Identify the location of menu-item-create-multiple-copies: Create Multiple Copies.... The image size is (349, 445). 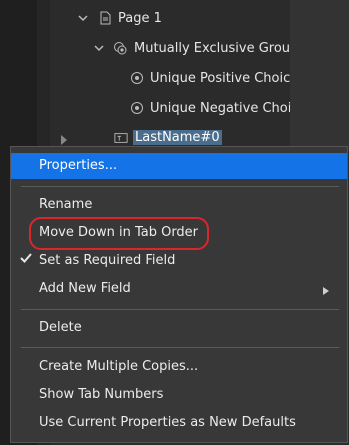
(179, 367).